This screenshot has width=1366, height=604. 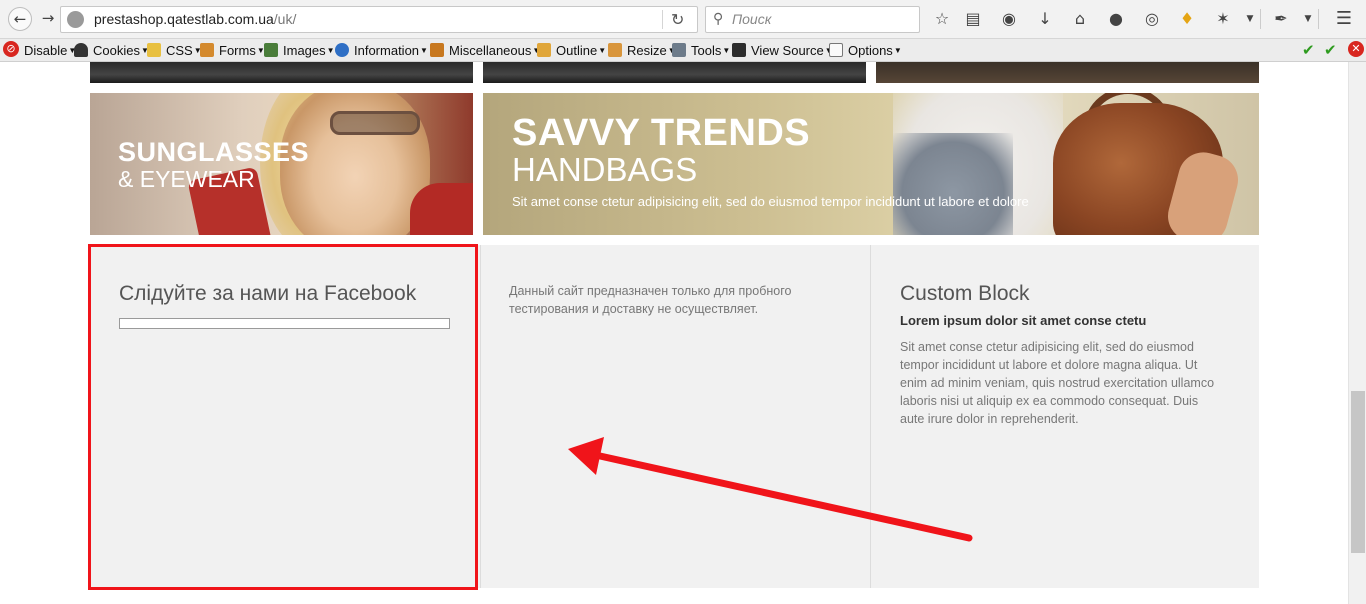 What do you see at coordinates (1080, 19) in the screenshot?
I see `home-icon: ⌂` at bounding box center [1080, 19].